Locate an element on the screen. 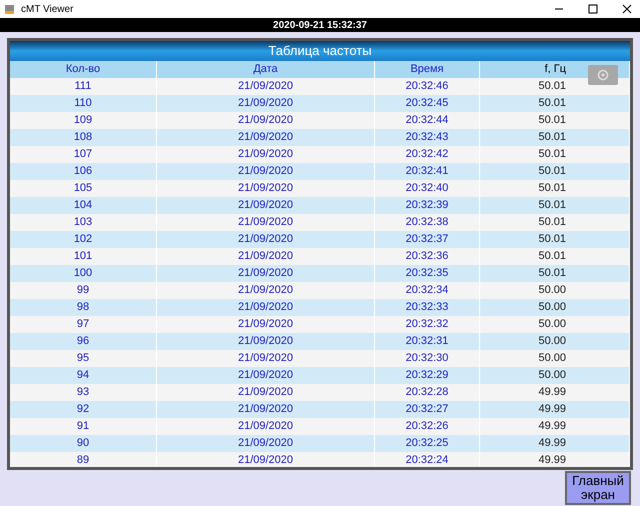 The image size is (640, 506). table-cell: 89 is located at coordinates (83, 459).